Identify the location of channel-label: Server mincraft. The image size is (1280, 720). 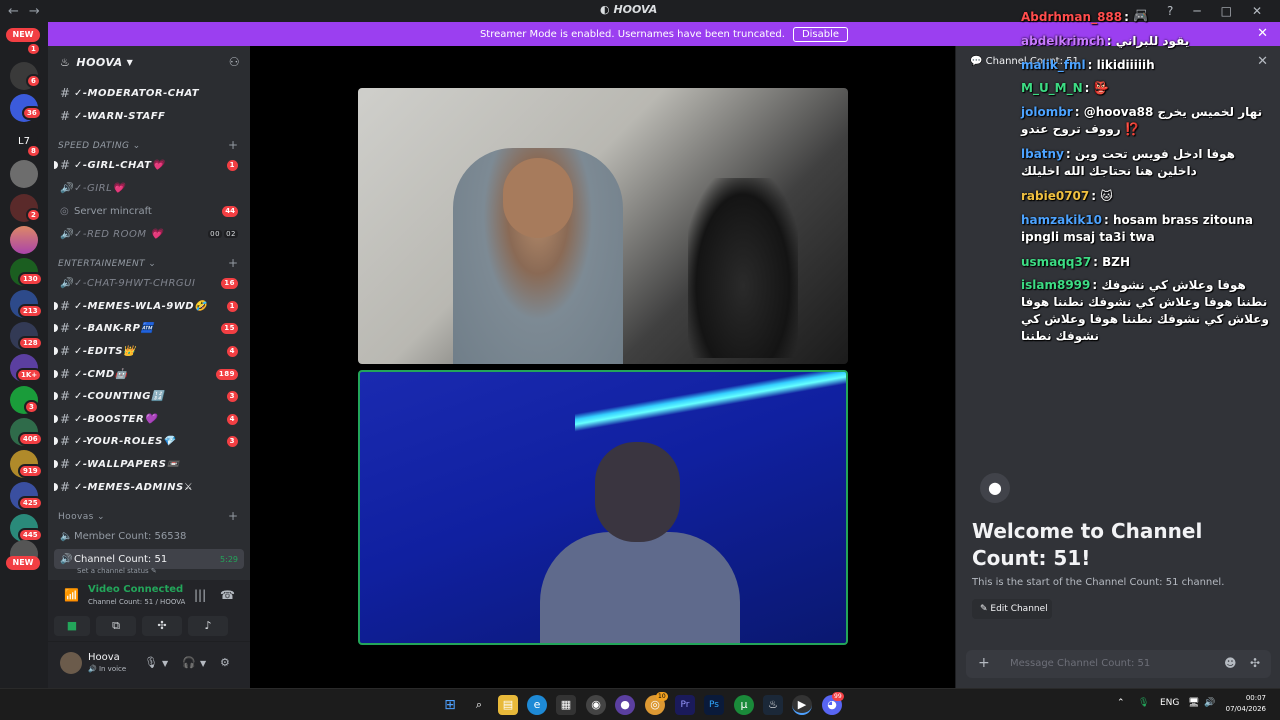
(113, 211).